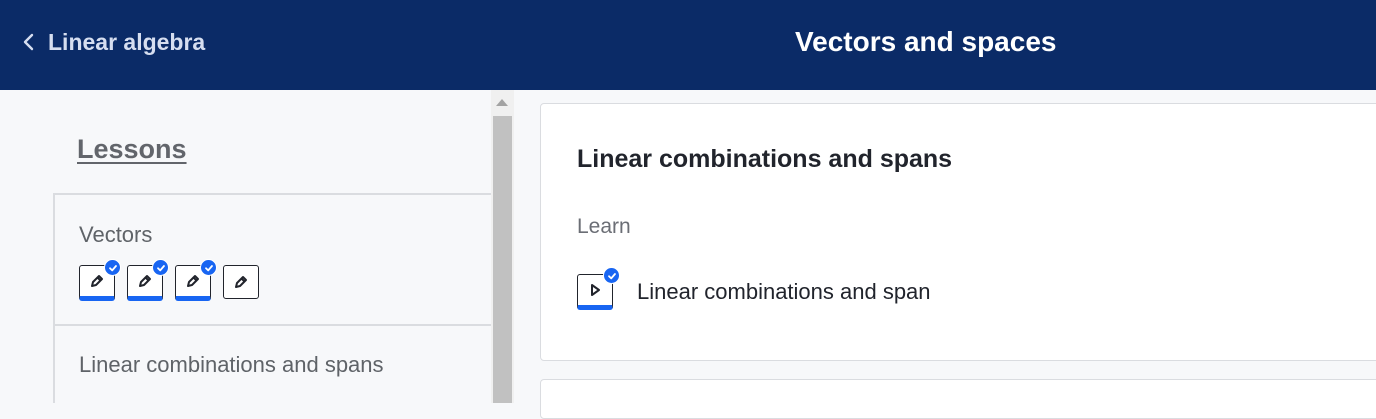 This screenshot has height=419, width=1376. What do you see at coordinates (502, 259) in the screenshot?
I see `scroll-thumb` at bounding box center [502, 259].